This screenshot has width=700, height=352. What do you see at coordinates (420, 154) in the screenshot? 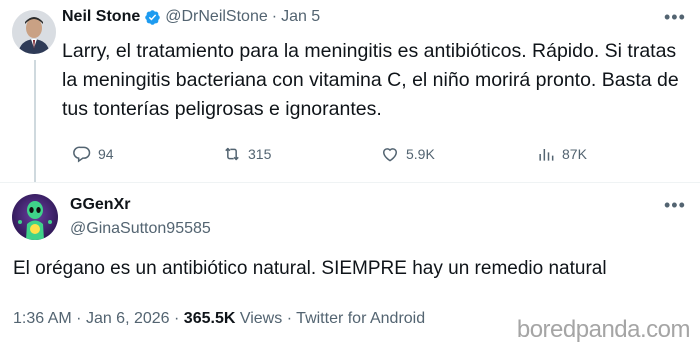
I see `like-count: 5.9K` at bounding box center [420, 154].